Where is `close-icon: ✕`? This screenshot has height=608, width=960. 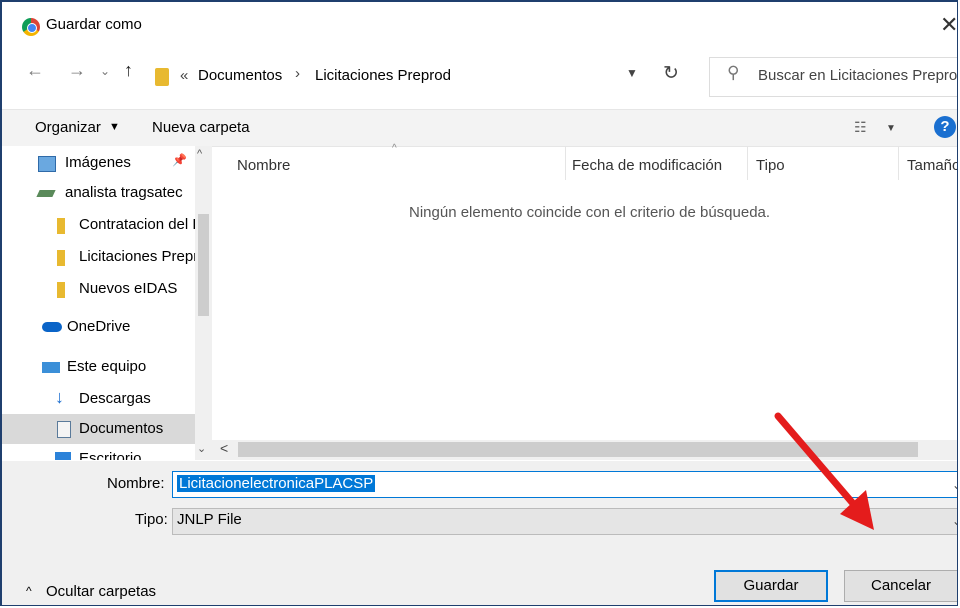 close-icon: ✕ is located at coordinates (948, 25).